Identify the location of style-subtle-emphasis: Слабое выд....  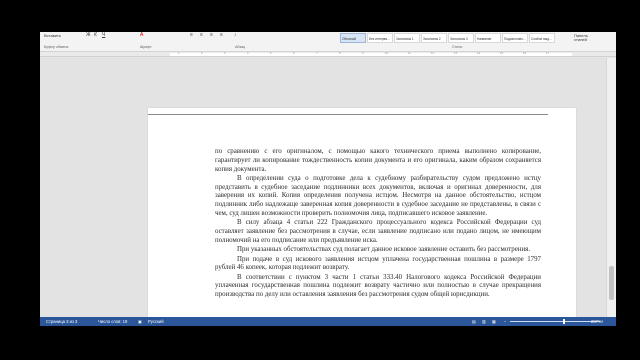
(542, 38).